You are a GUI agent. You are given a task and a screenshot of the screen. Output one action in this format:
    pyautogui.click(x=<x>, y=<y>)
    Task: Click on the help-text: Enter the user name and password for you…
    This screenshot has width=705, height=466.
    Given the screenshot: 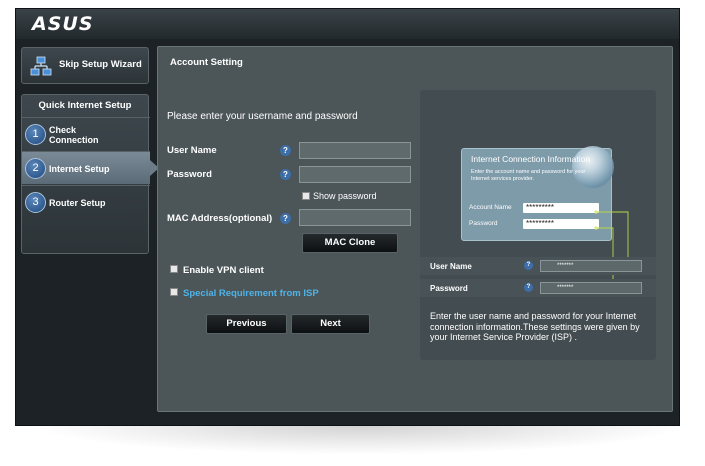 What is the action you would take?
    pyautogui.click(x=535, y=326)
    